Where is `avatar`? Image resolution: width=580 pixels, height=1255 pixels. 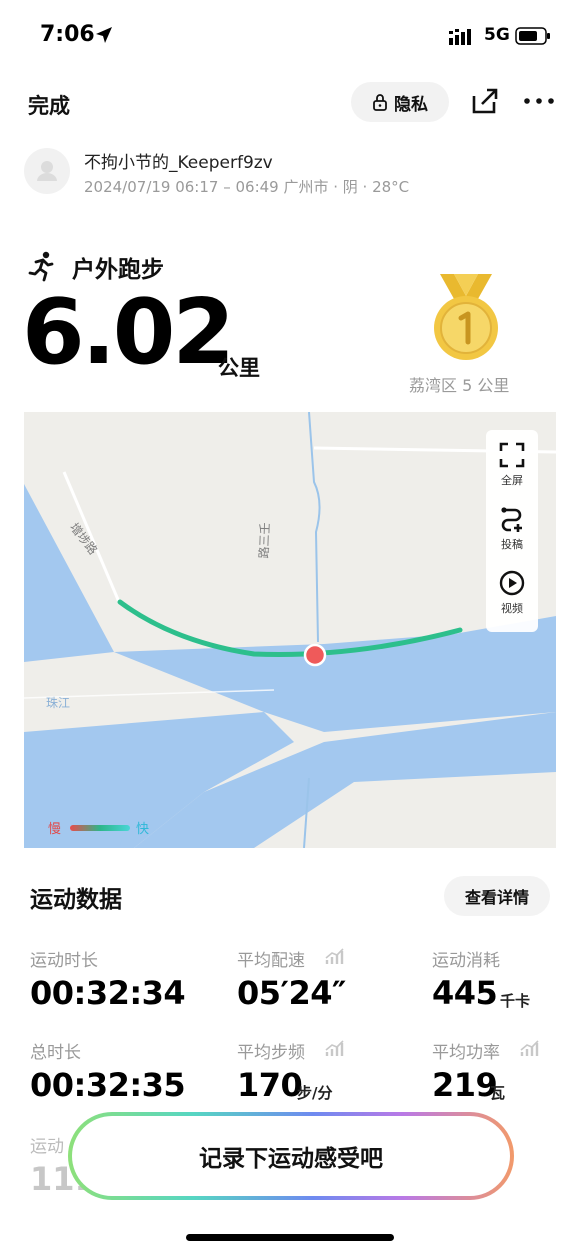
avatar is located at coordinates (47, 171).